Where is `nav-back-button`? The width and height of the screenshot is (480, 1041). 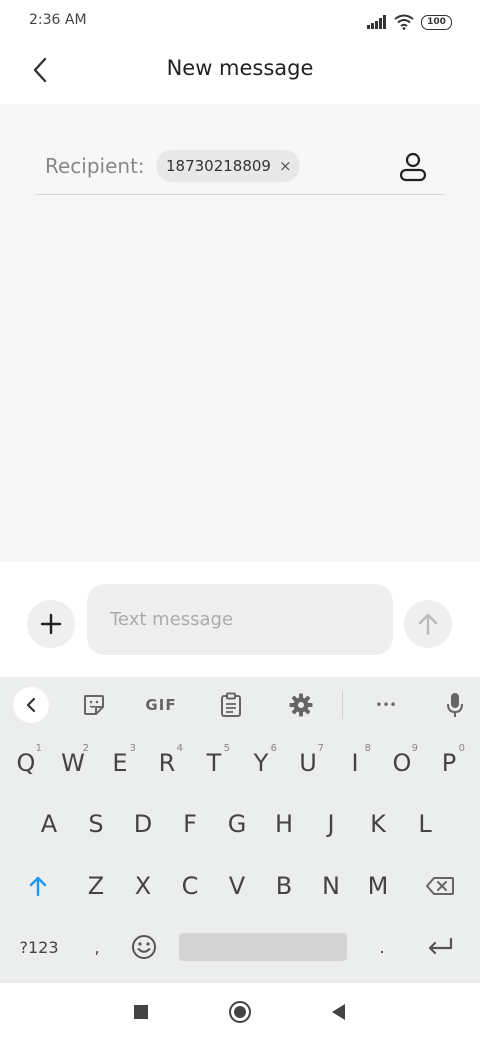
nav-back-button is located at coordinates (339, 1012).